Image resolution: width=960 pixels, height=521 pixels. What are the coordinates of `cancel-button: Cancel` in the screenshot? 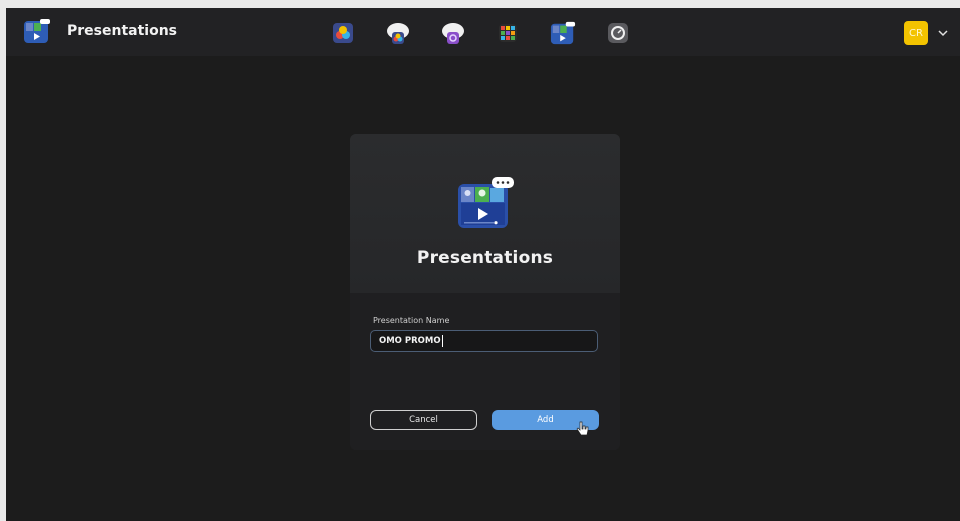 It's located at (423, 420).